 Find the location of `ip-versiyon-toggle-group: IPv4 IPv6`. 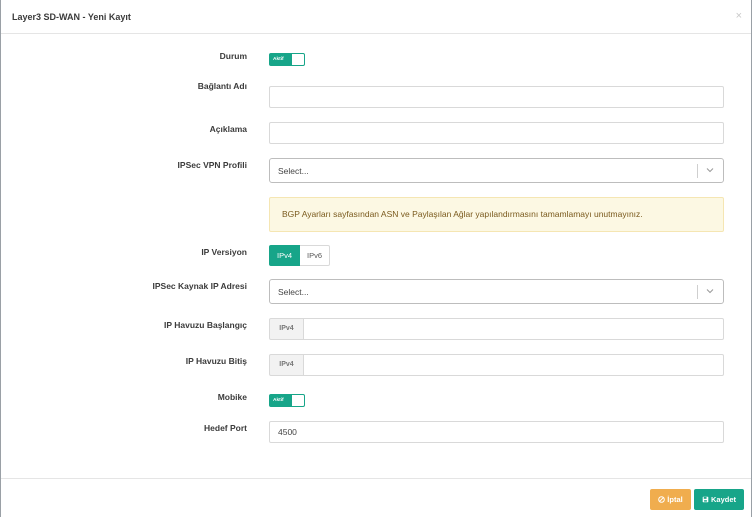

ip-versiyon-toggle-group: IPv4 IPv6 is located at coordinates (300, 255).